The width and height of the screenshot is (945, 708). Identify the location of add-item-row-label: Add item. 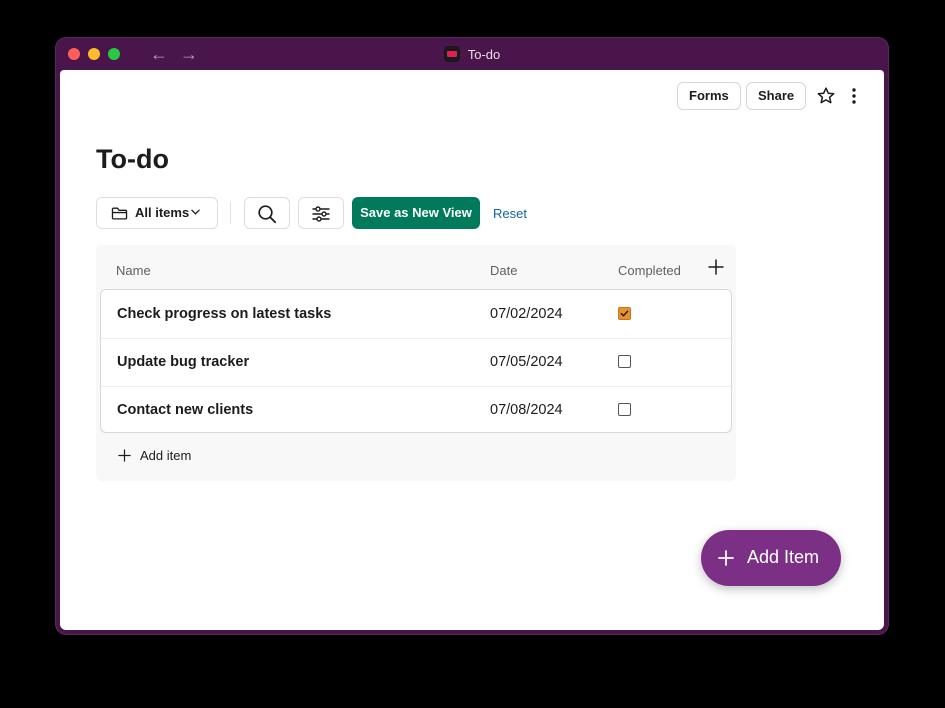
(165, 455).